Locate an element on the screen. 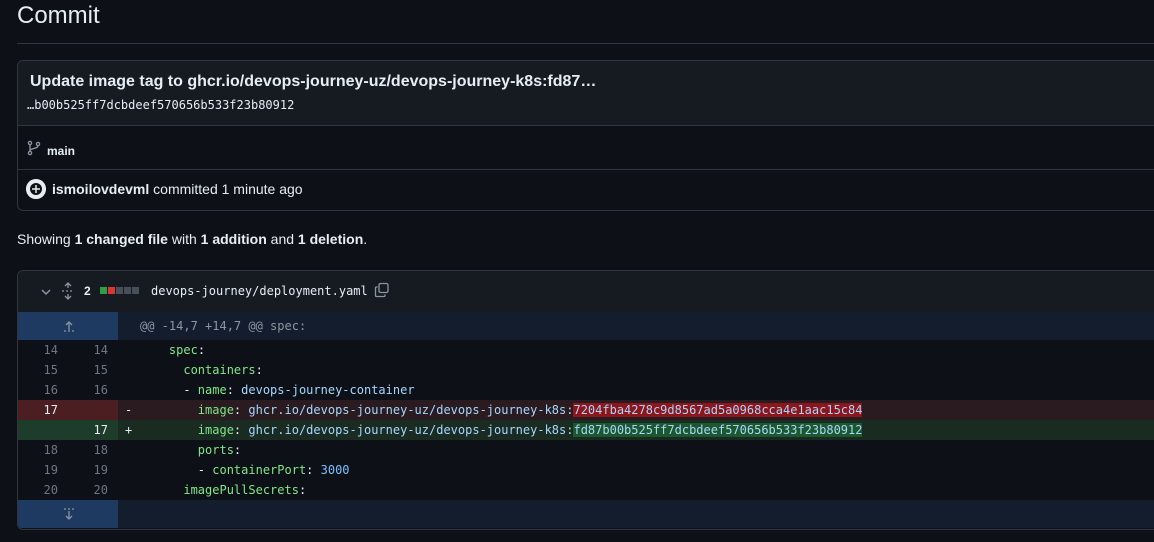  old-line-number: 20 is located at coordinates (38, 490).